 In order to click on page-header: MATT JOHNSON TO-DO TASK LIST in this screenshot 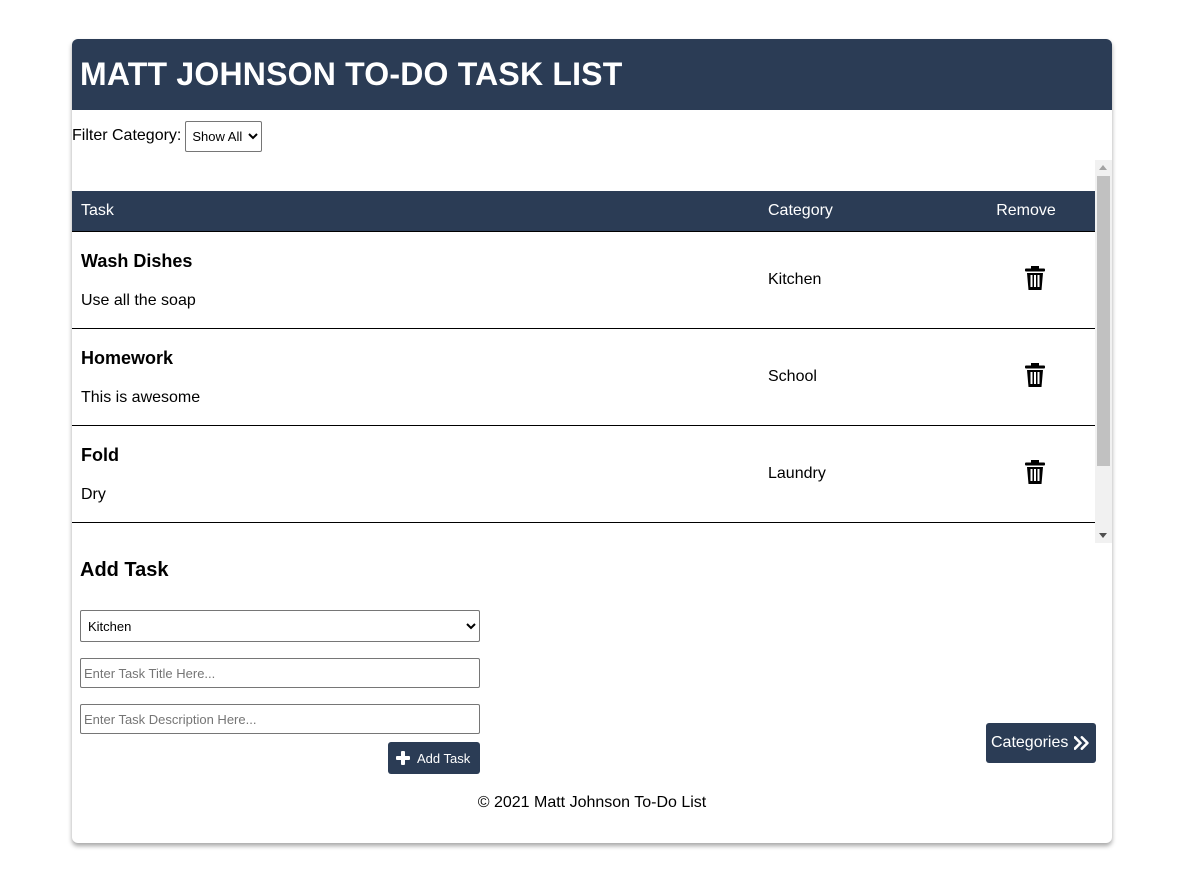, I will do `click(592, 74)`.